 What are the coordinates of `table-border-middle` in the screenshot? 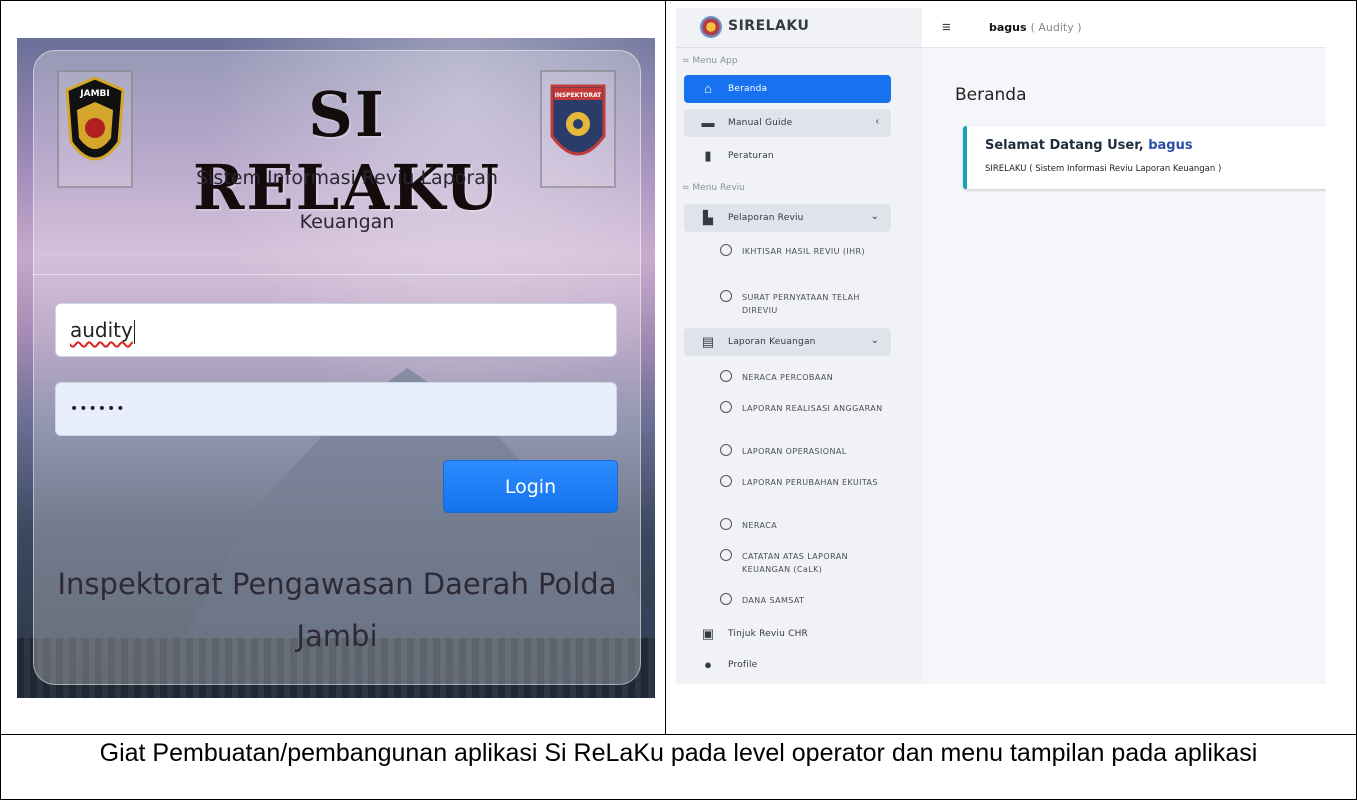 It's located at (678, 734).